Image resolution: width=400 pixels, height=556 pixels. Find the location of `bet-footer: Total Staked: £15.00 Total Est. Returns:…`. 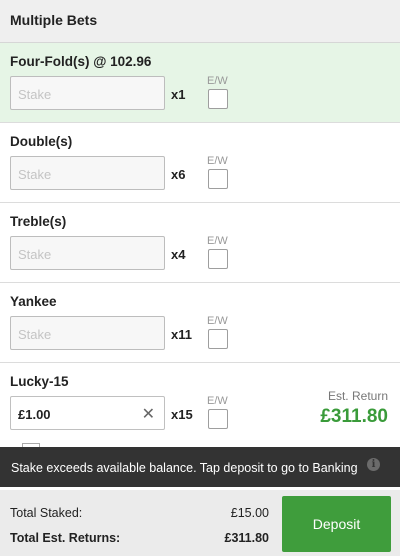

bet-footer: Total Staked: £15.00 Total Est. Returns:… is located at coordinates (200, 523).